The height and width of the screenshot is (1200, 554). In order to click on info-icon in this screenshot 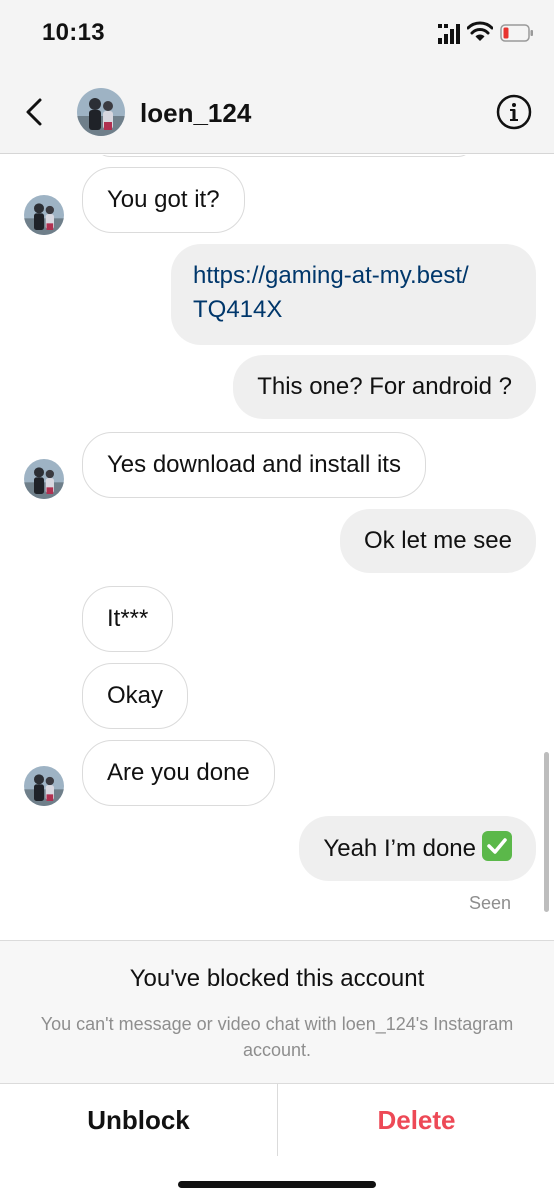, I will do `click(514, 112)`.